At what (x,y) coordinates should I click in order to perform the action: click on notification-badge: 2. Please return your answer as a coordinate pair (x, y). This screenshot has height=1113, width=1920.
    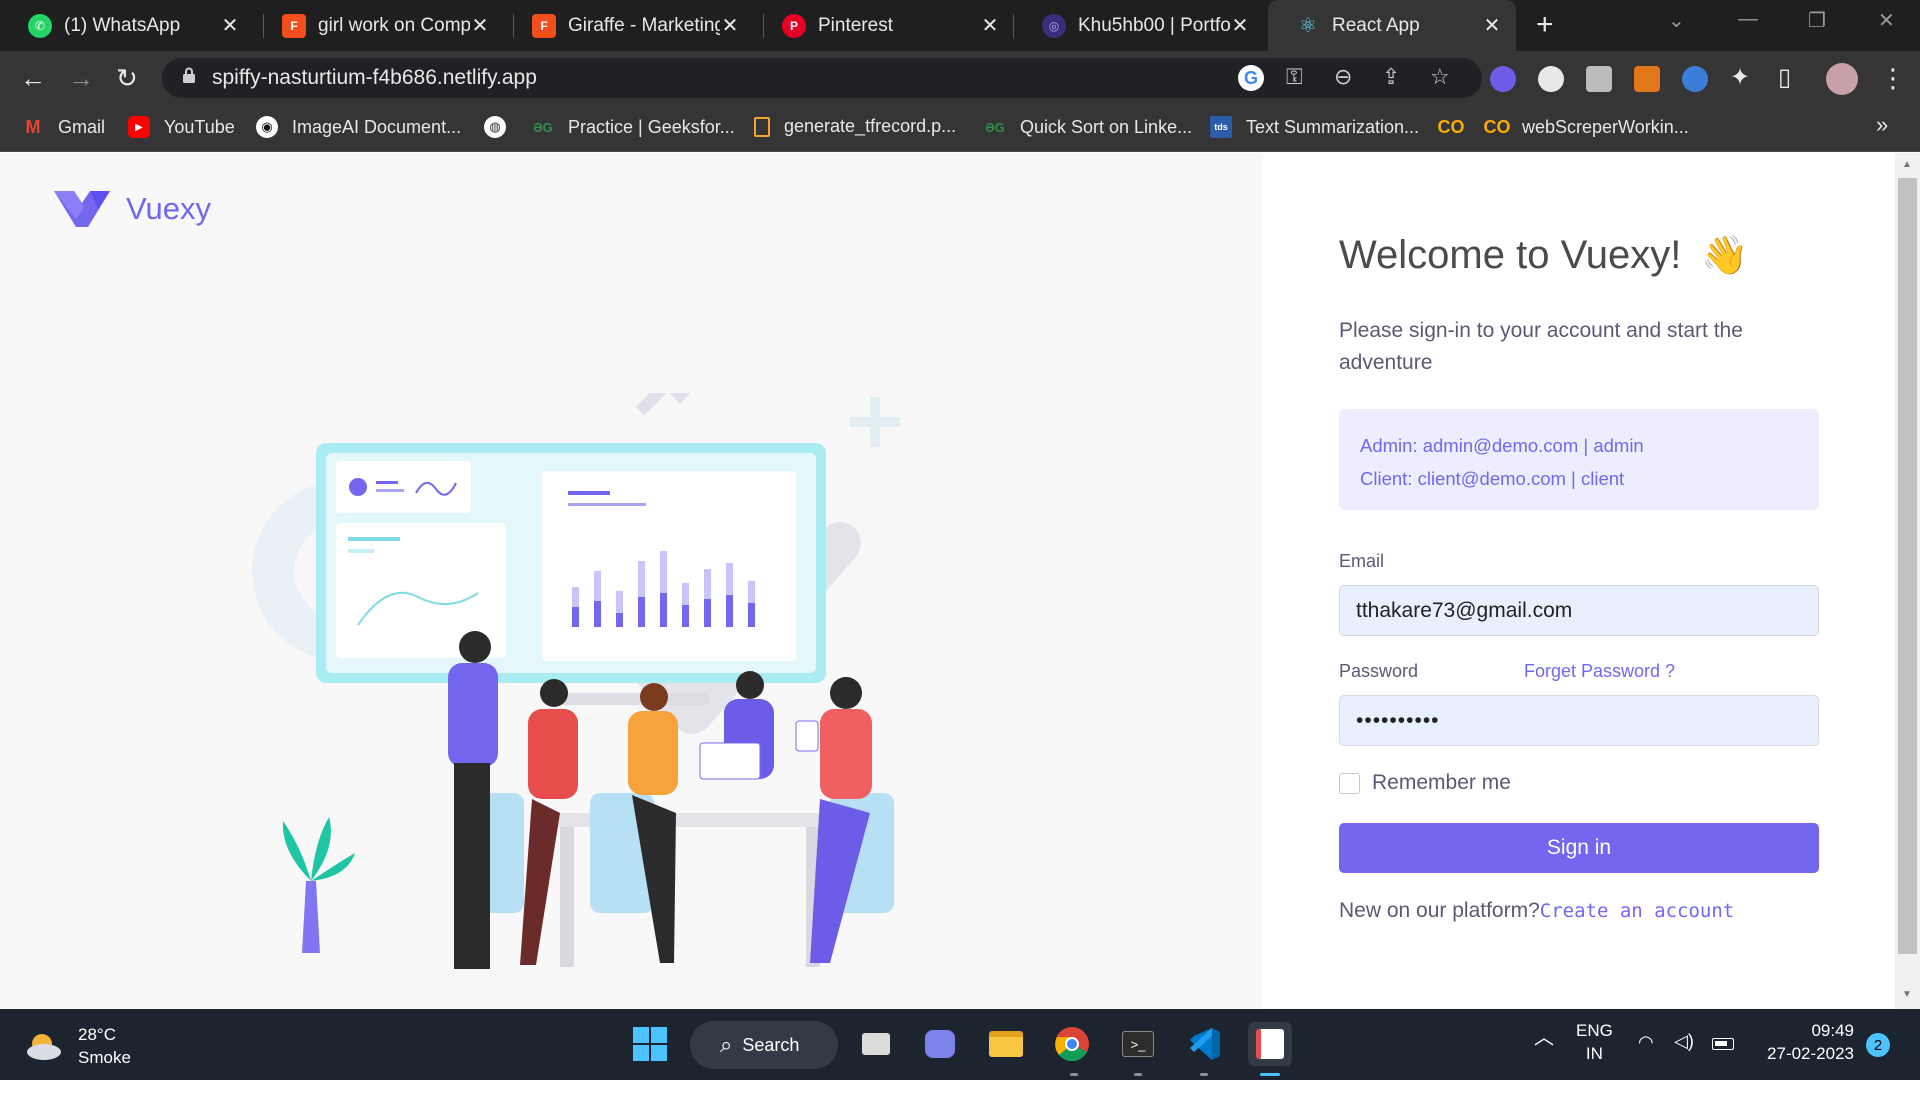
    Looking at the image, I should click on (1878, 1045).